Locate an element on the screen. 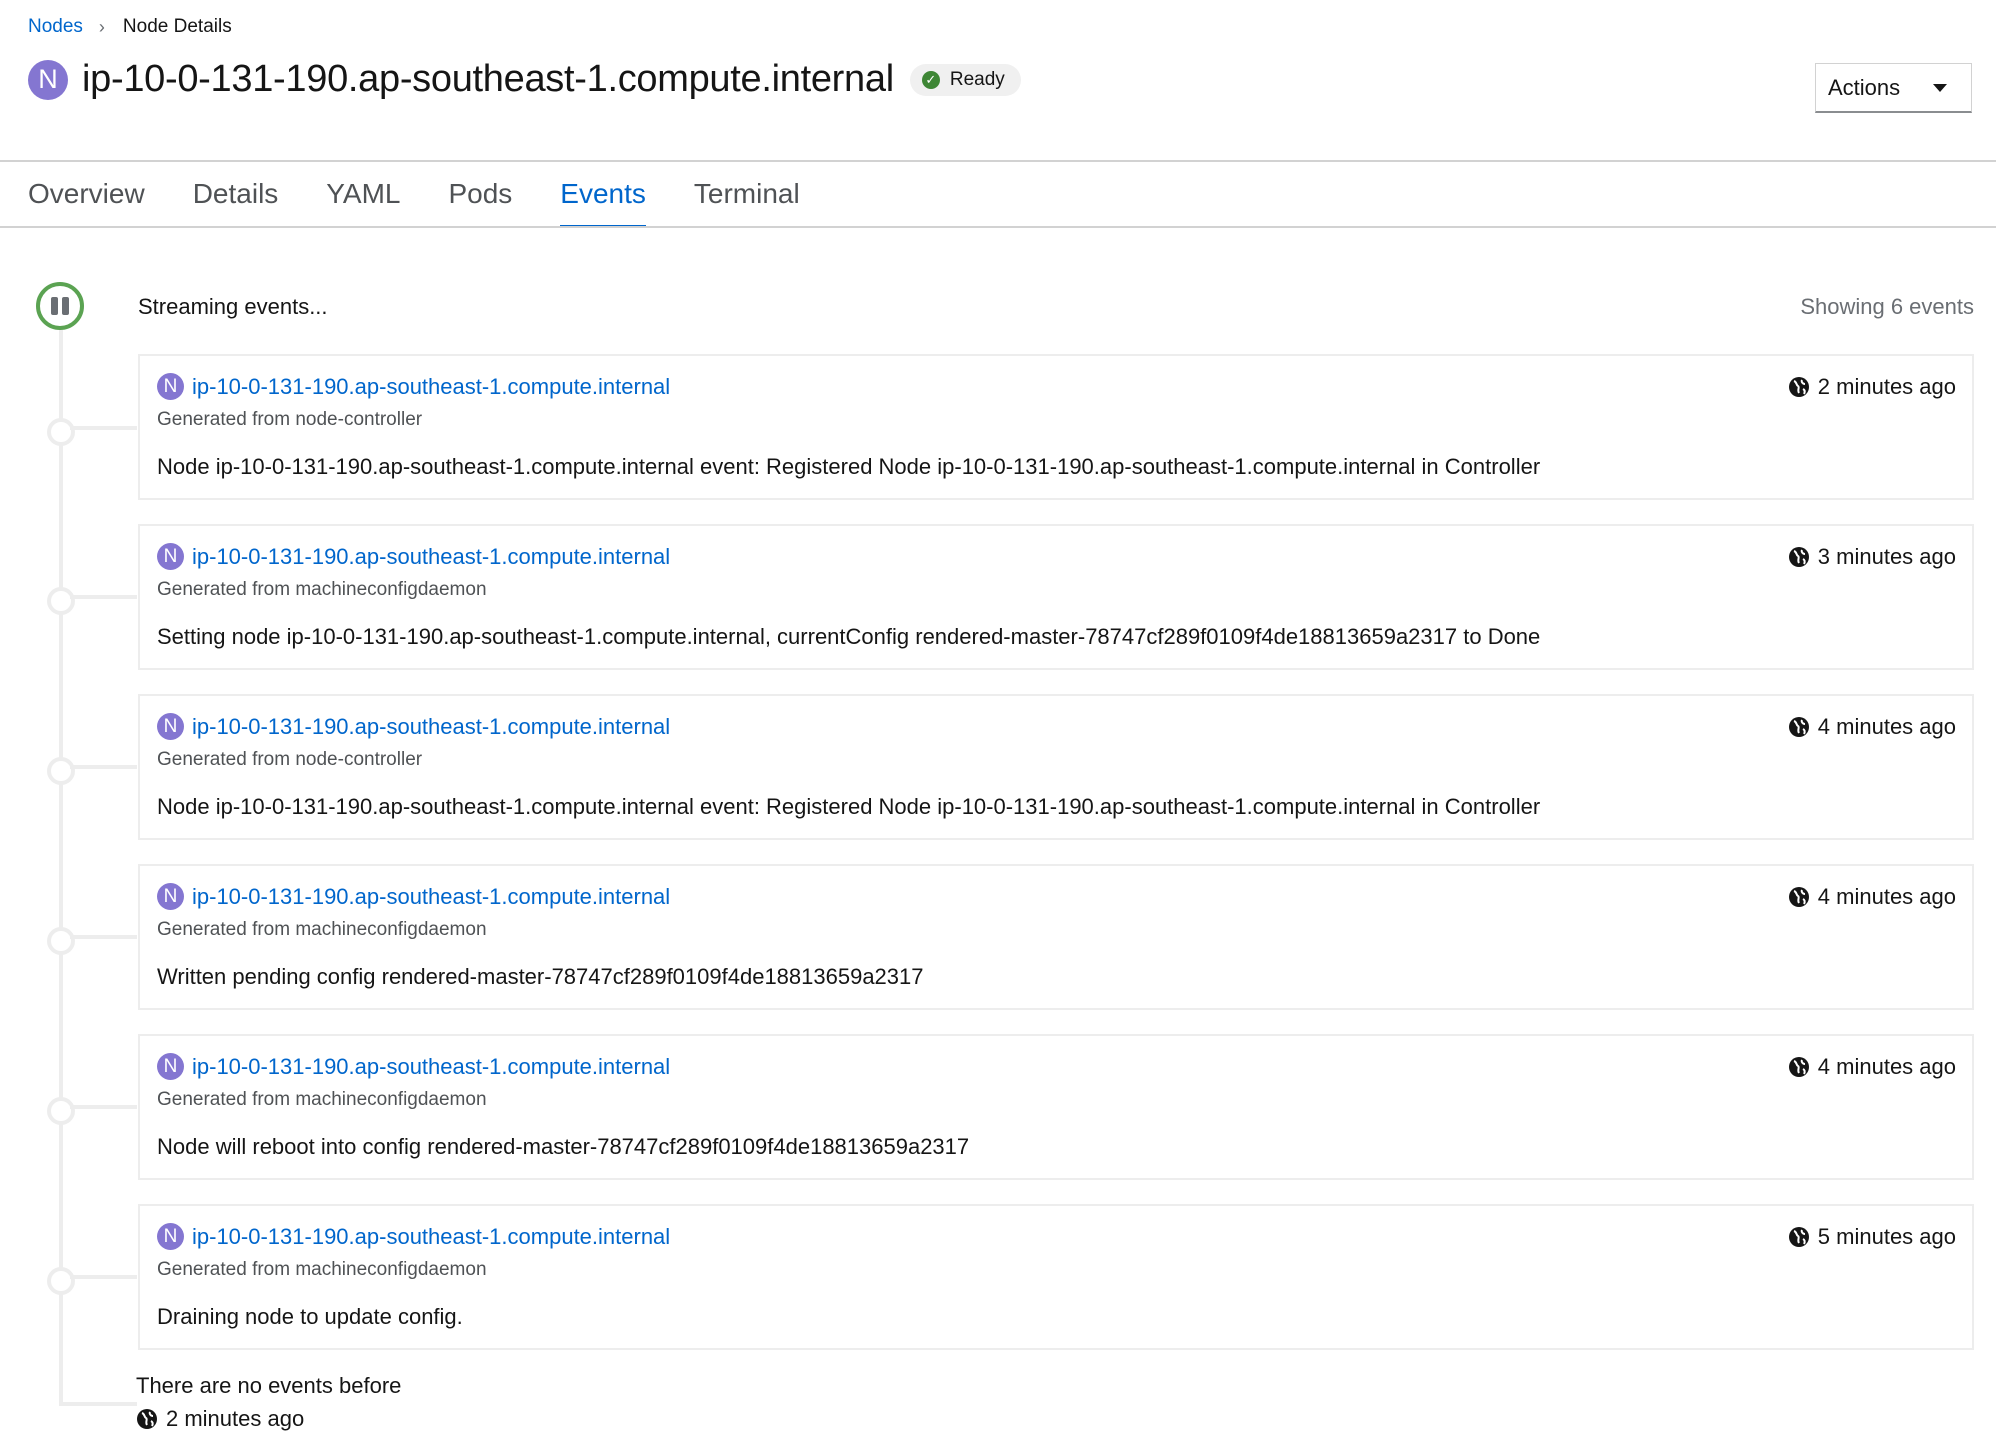  pause-icon is located at coordinates (60, 306).